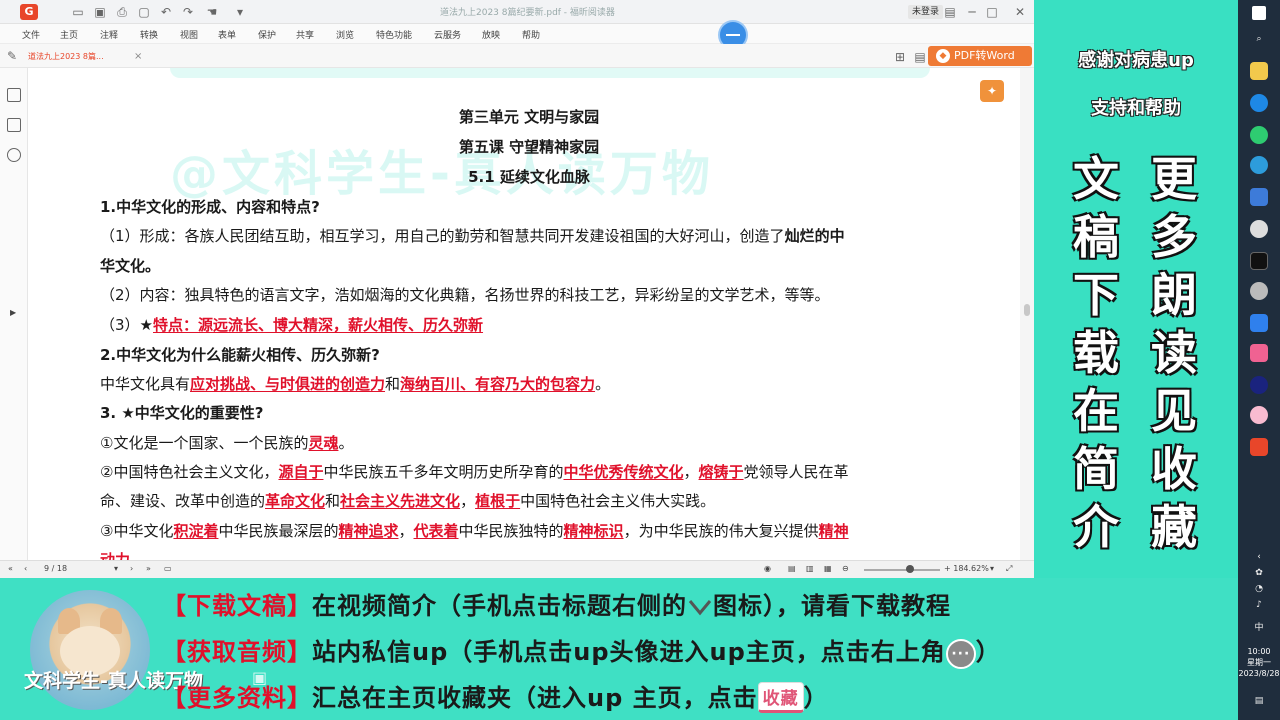 The width and height of the screenshot is (1280, 720). What do you see at coordinates (527, 13) in the screenshot?
I see `window-title: 道法九上2023 8篇纪要新.pdf - 福昕阅读器` at bounding box center [527, 13].